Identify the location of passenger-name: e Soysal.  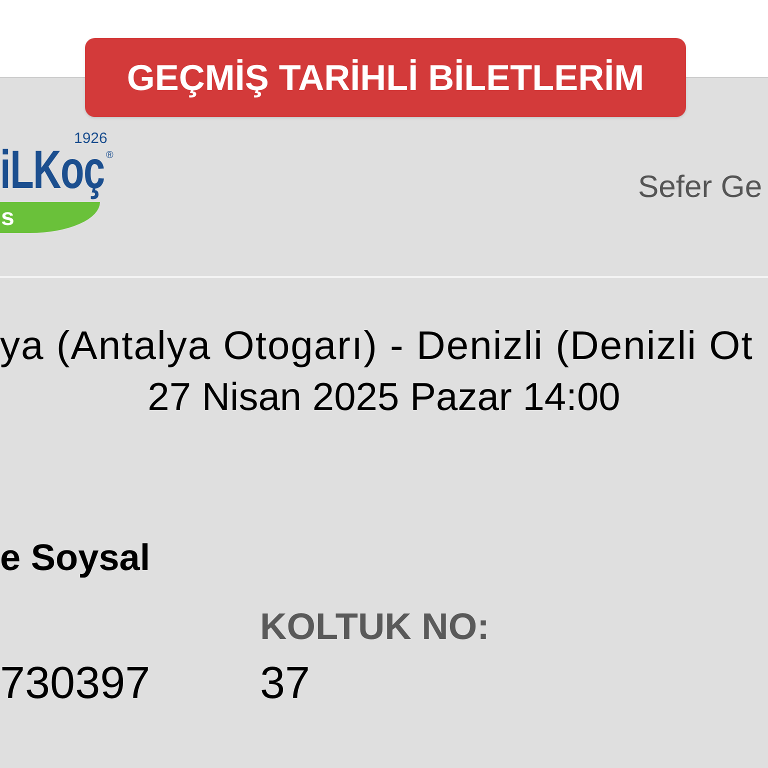
(76, 558).